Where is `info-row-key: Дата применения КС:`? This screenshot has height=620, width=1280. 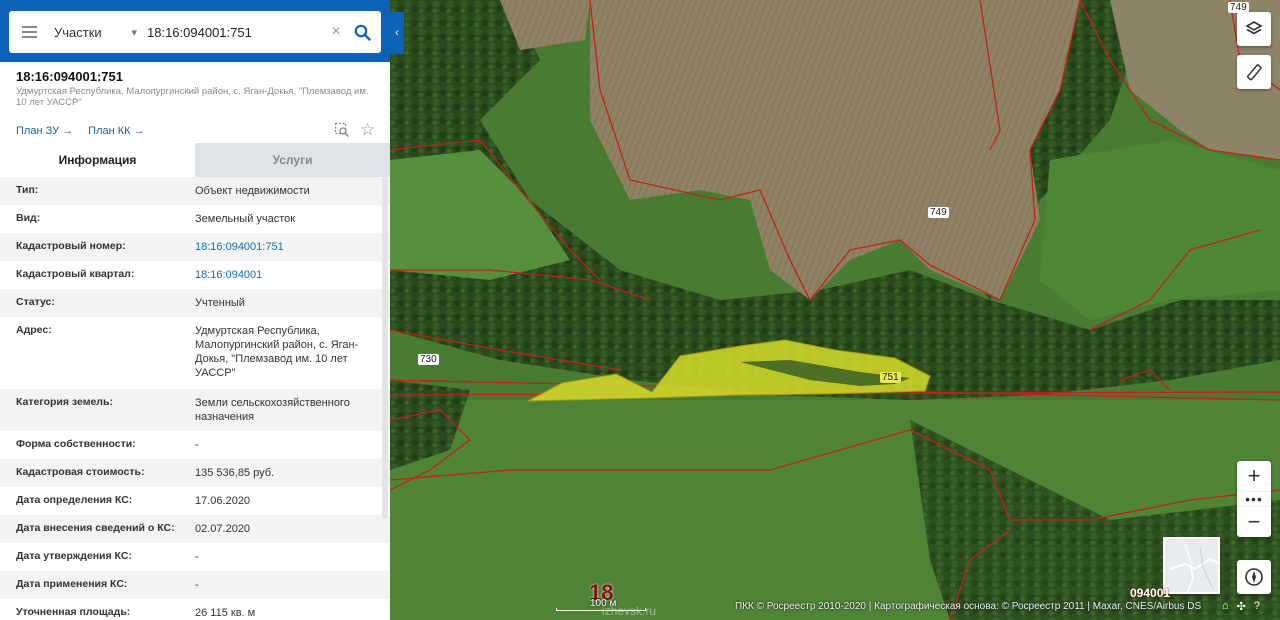
info-row-key: Дата применения КС: is located at coordinates (72, 584).